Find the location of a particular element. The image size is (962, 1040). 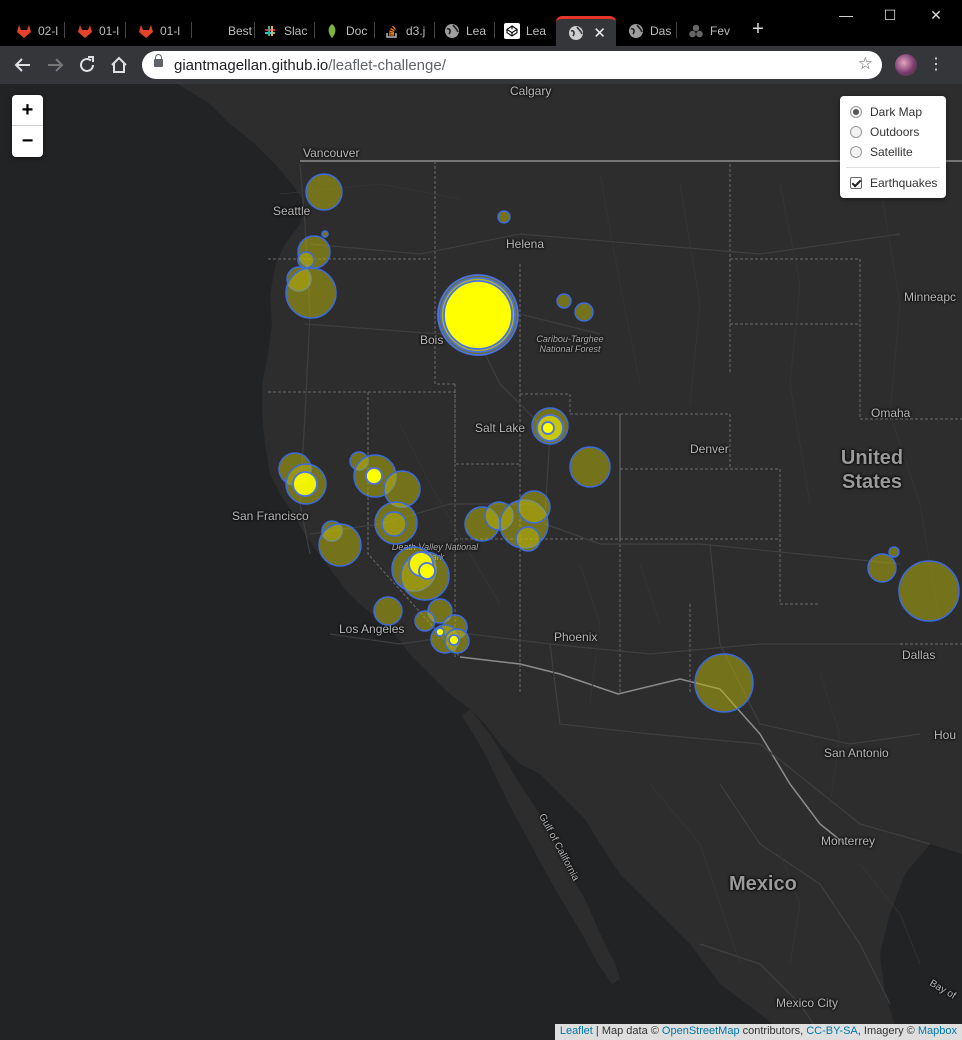

tab-leaflet-1: Lea is located at coordinates (463, 31).